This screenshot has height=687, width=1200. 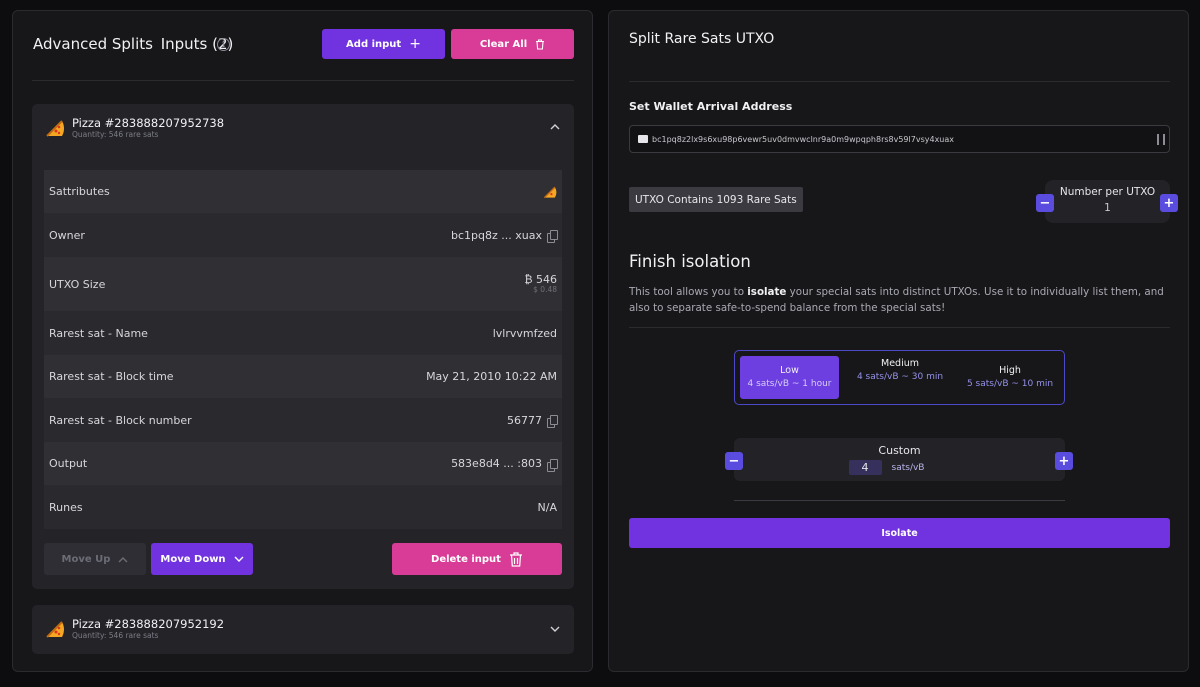 I want to click on output-value: 583e8d4 ... :803, so click(x=496, y=463).